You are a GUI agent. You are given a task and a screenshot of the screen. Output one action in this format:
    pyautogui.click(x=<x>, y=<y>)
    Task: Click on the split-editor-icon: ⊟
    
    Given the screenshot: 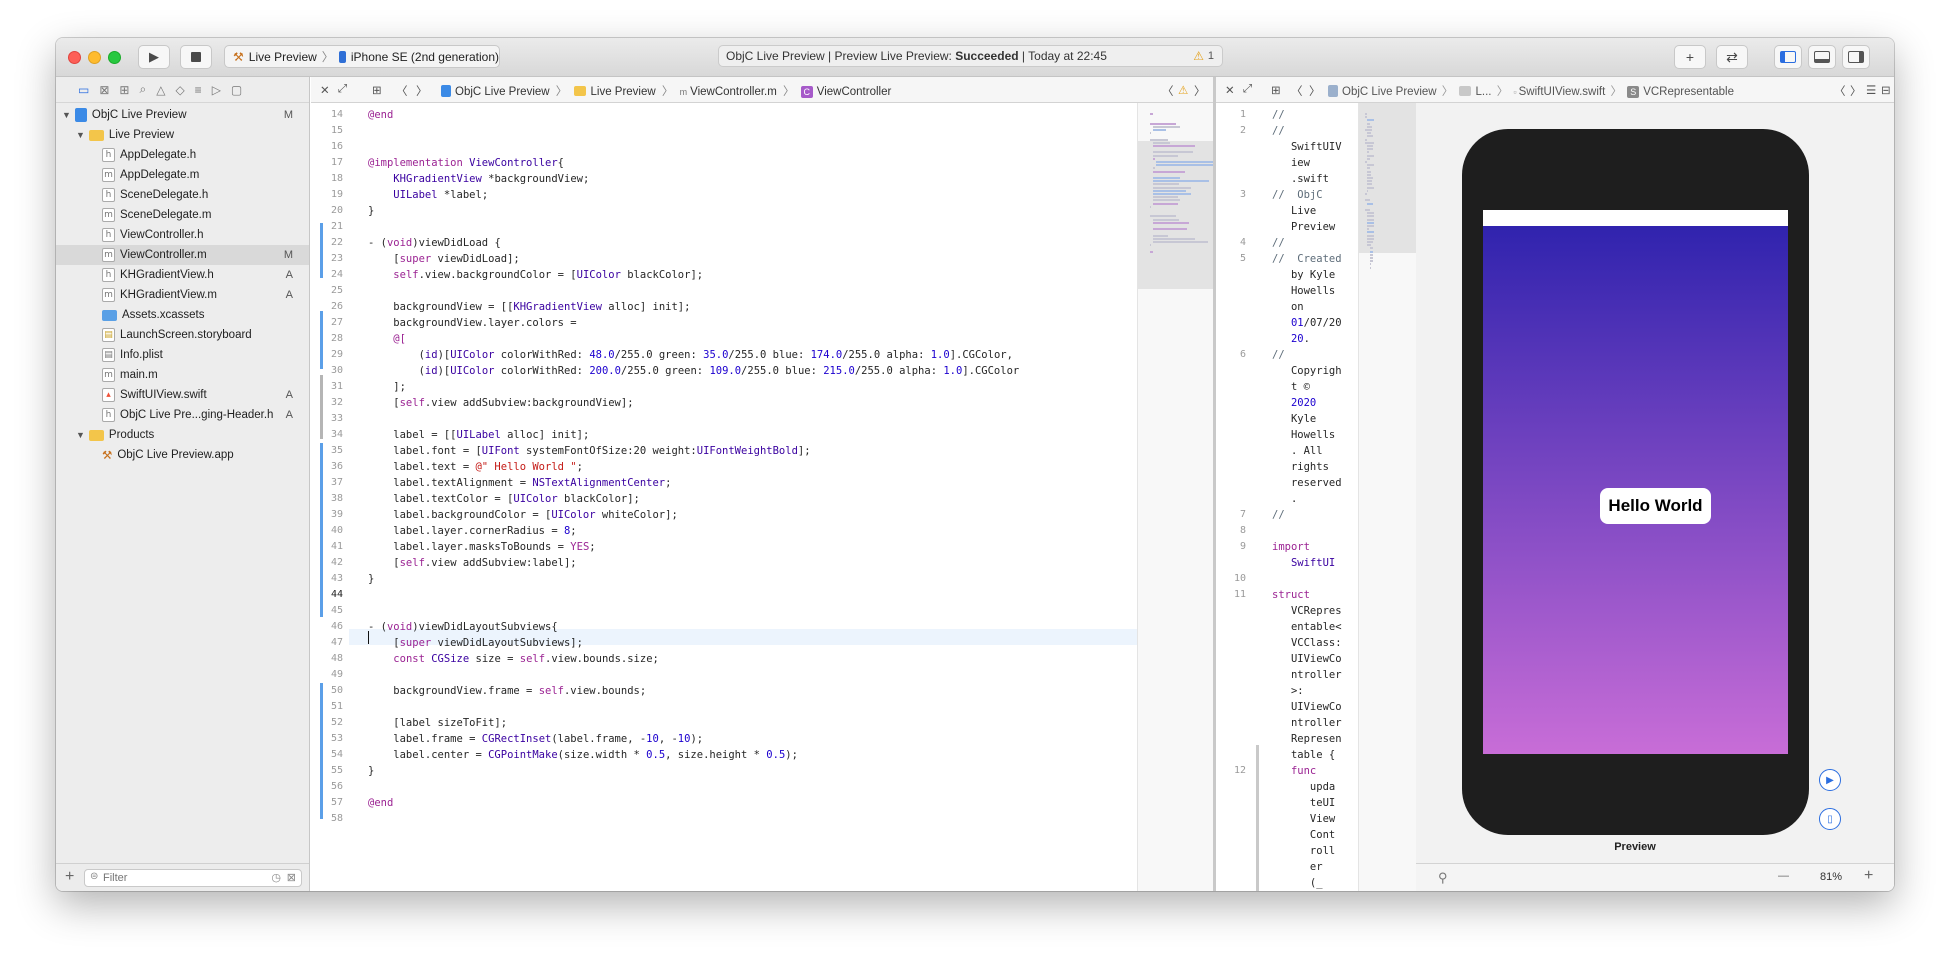 What is the action you would take?
    pyautogui.click(x=1886, y=90)
    